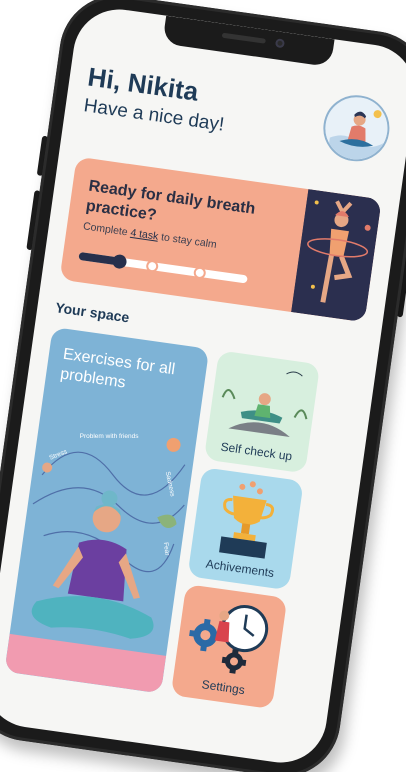 Image resolution: width=406 pixels, height=772 pixels. I want to click on speaker-grille, so click(243, 38).